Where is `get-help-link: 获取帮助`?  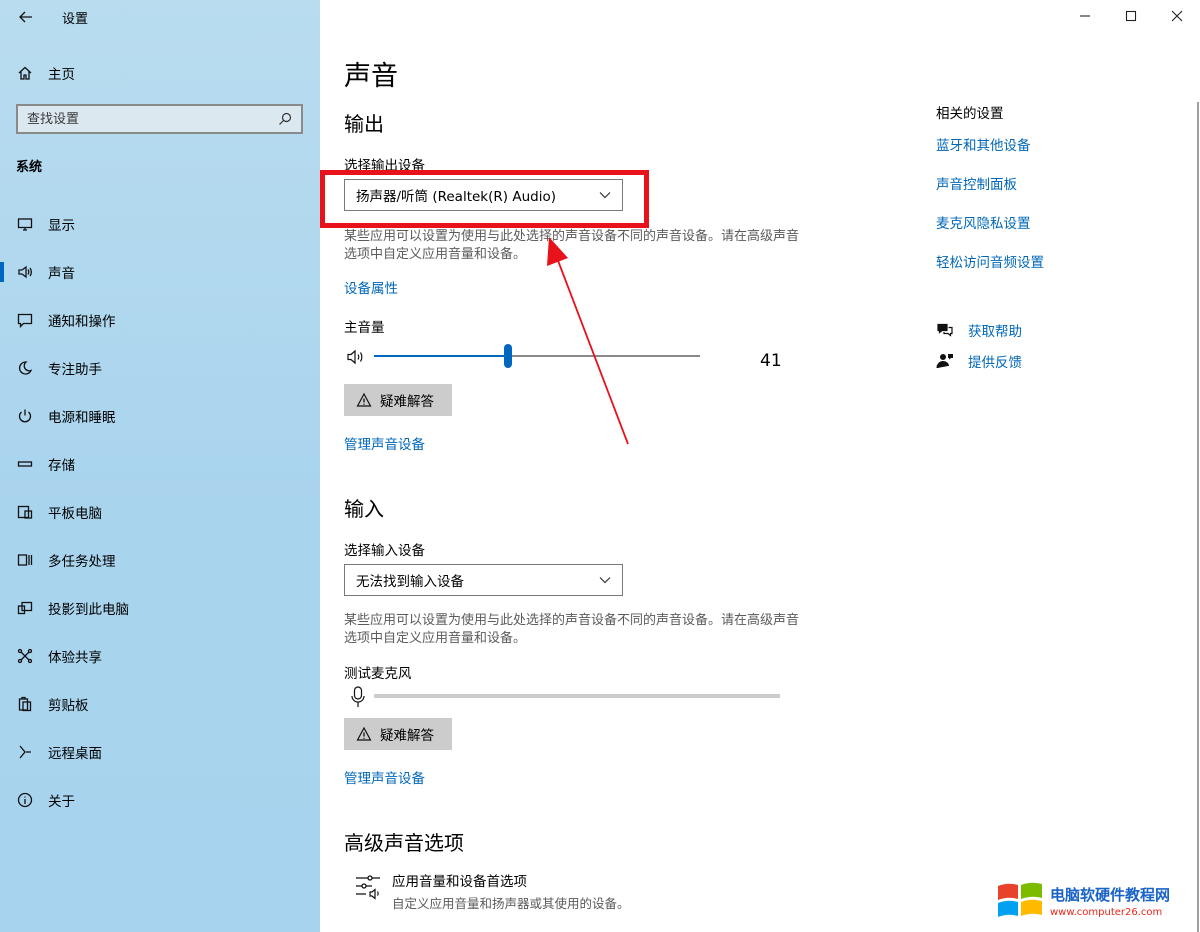
get-help-link: 获取帮助 is located at coordinates (979, 329).